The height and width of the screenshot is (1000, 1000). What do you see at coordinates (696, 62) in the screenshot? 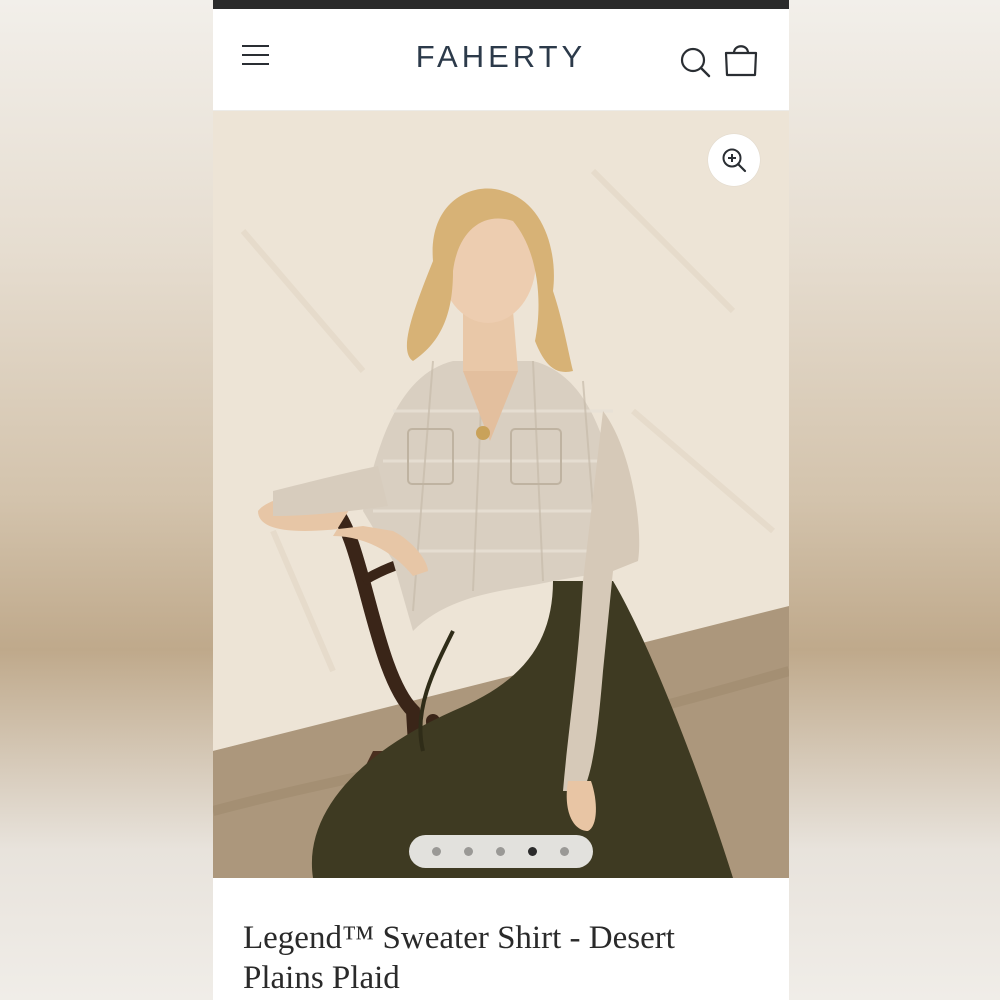
I see `search-icon` at bounding box center [696, 62].